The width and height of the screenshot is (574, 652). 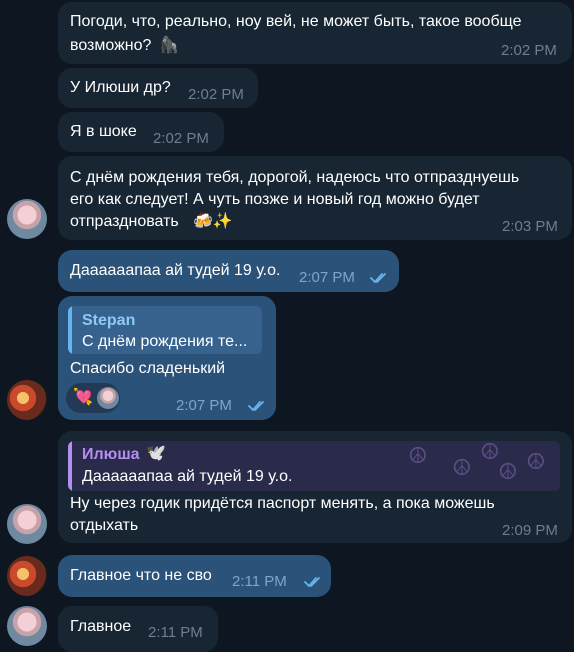 What do you see at coordinates (213, 221) in the screenshot?
I see `cheers-sparkles-emoji: 🍻✨` at bounding box center [213, 221].